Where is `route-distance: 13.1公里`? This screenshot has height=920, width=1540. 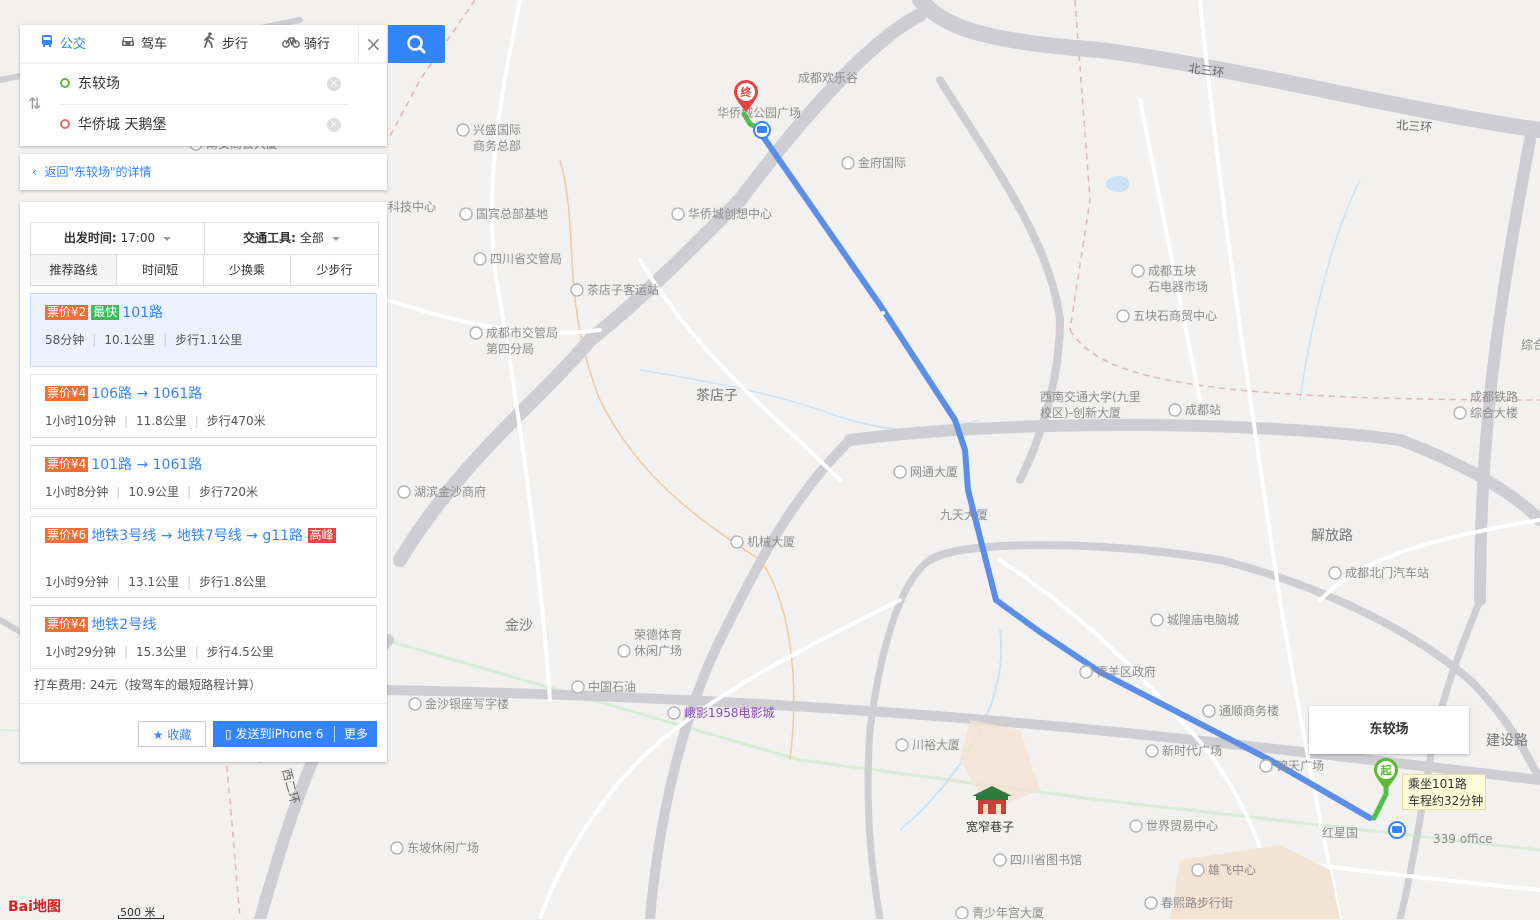 route-distance: 13.1公里 is located at coordinates (154, 582).